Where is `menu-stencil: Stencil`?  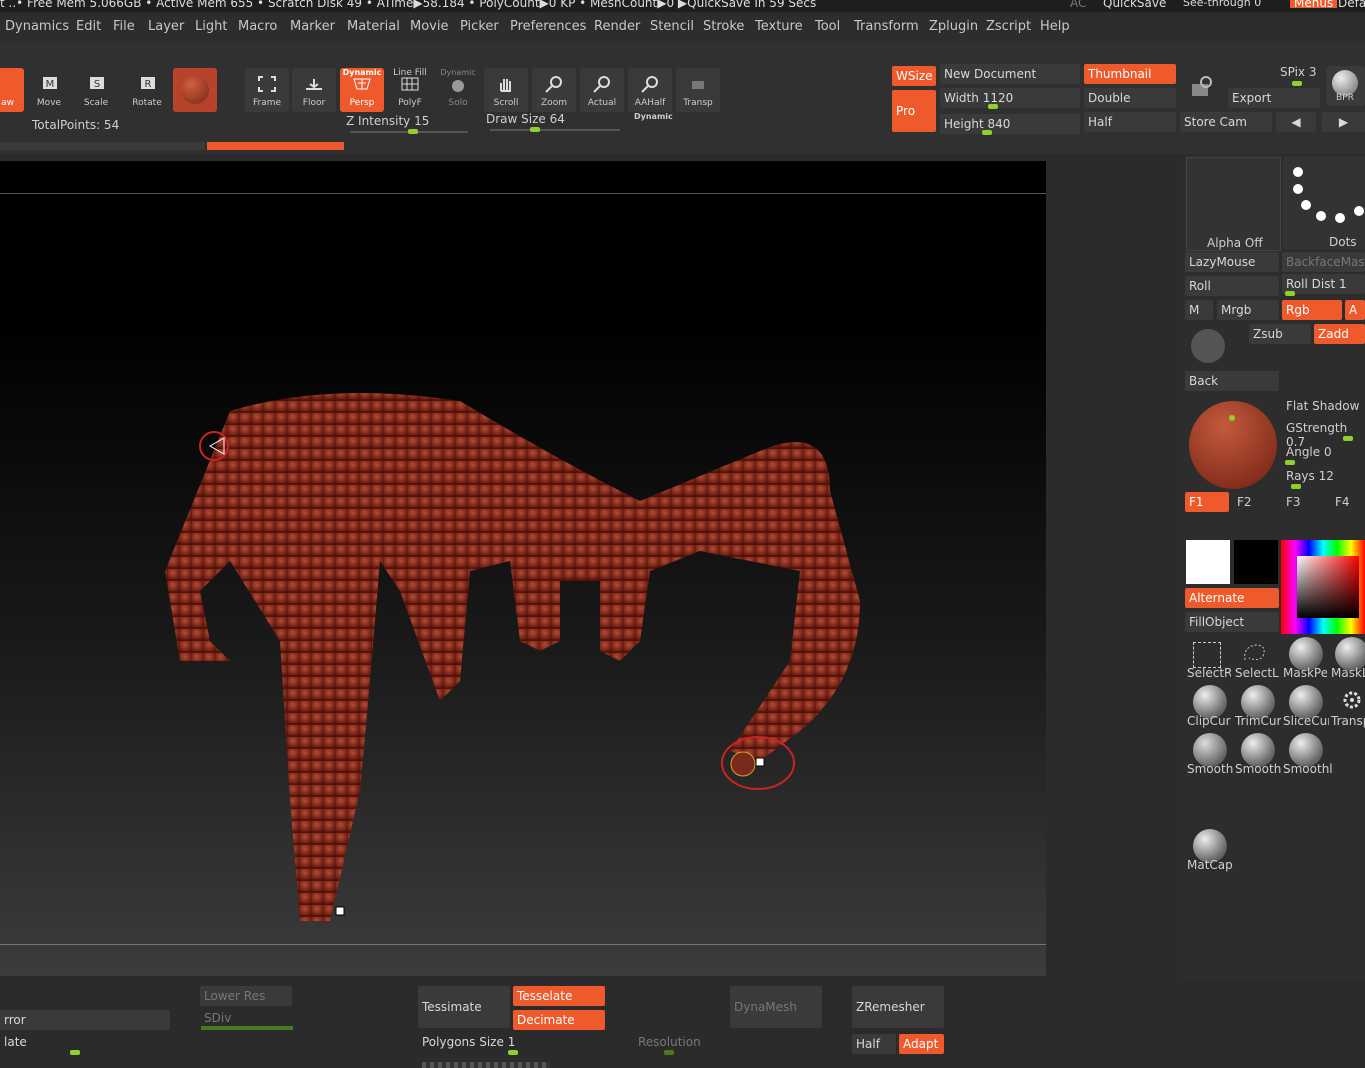 menu-stencil: Stencil is located at coordinates (672, 26).